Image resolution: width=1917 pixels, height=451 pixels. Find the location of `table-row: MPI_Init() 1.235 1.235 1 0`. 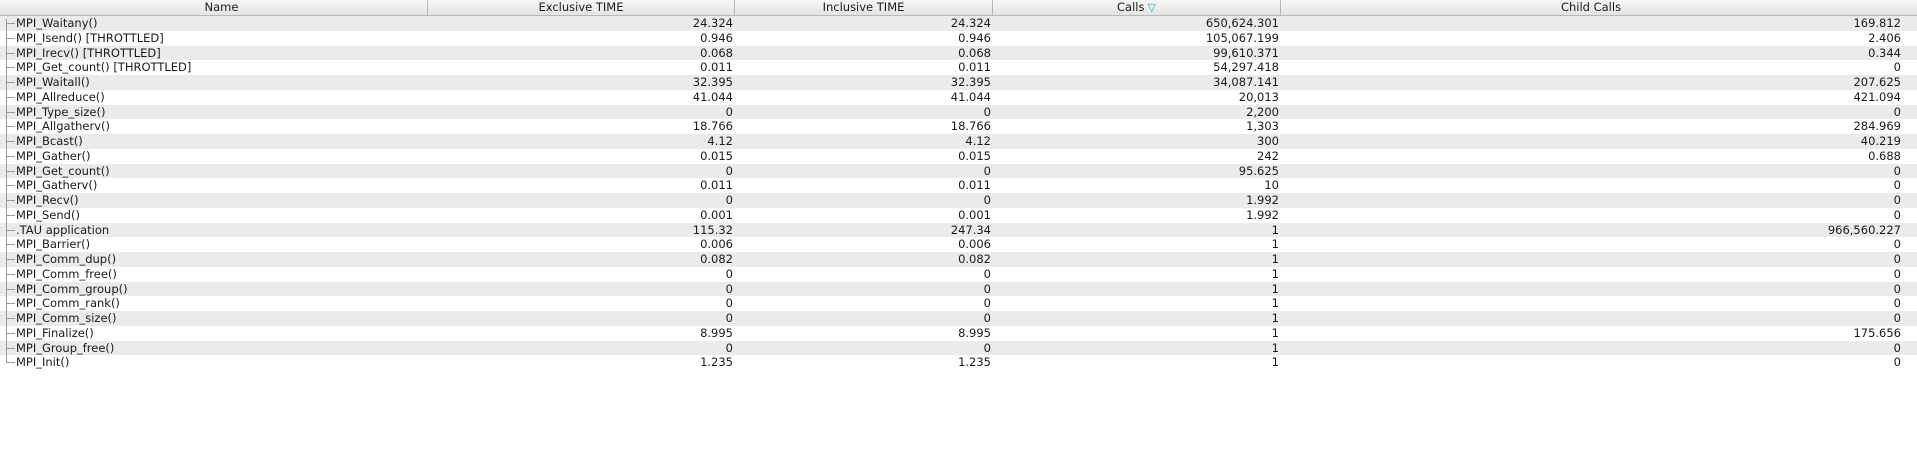

table-row: MPI_Init() 1.235 1.235 1 0 is located at coordinates (958, 362).